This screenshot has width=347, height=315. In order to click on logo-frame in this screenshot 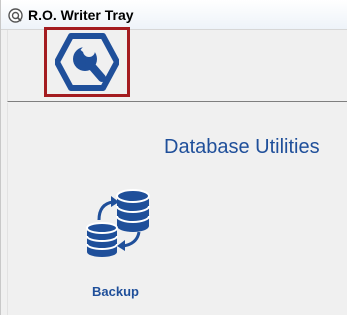, I will do `click(87, 62)`.